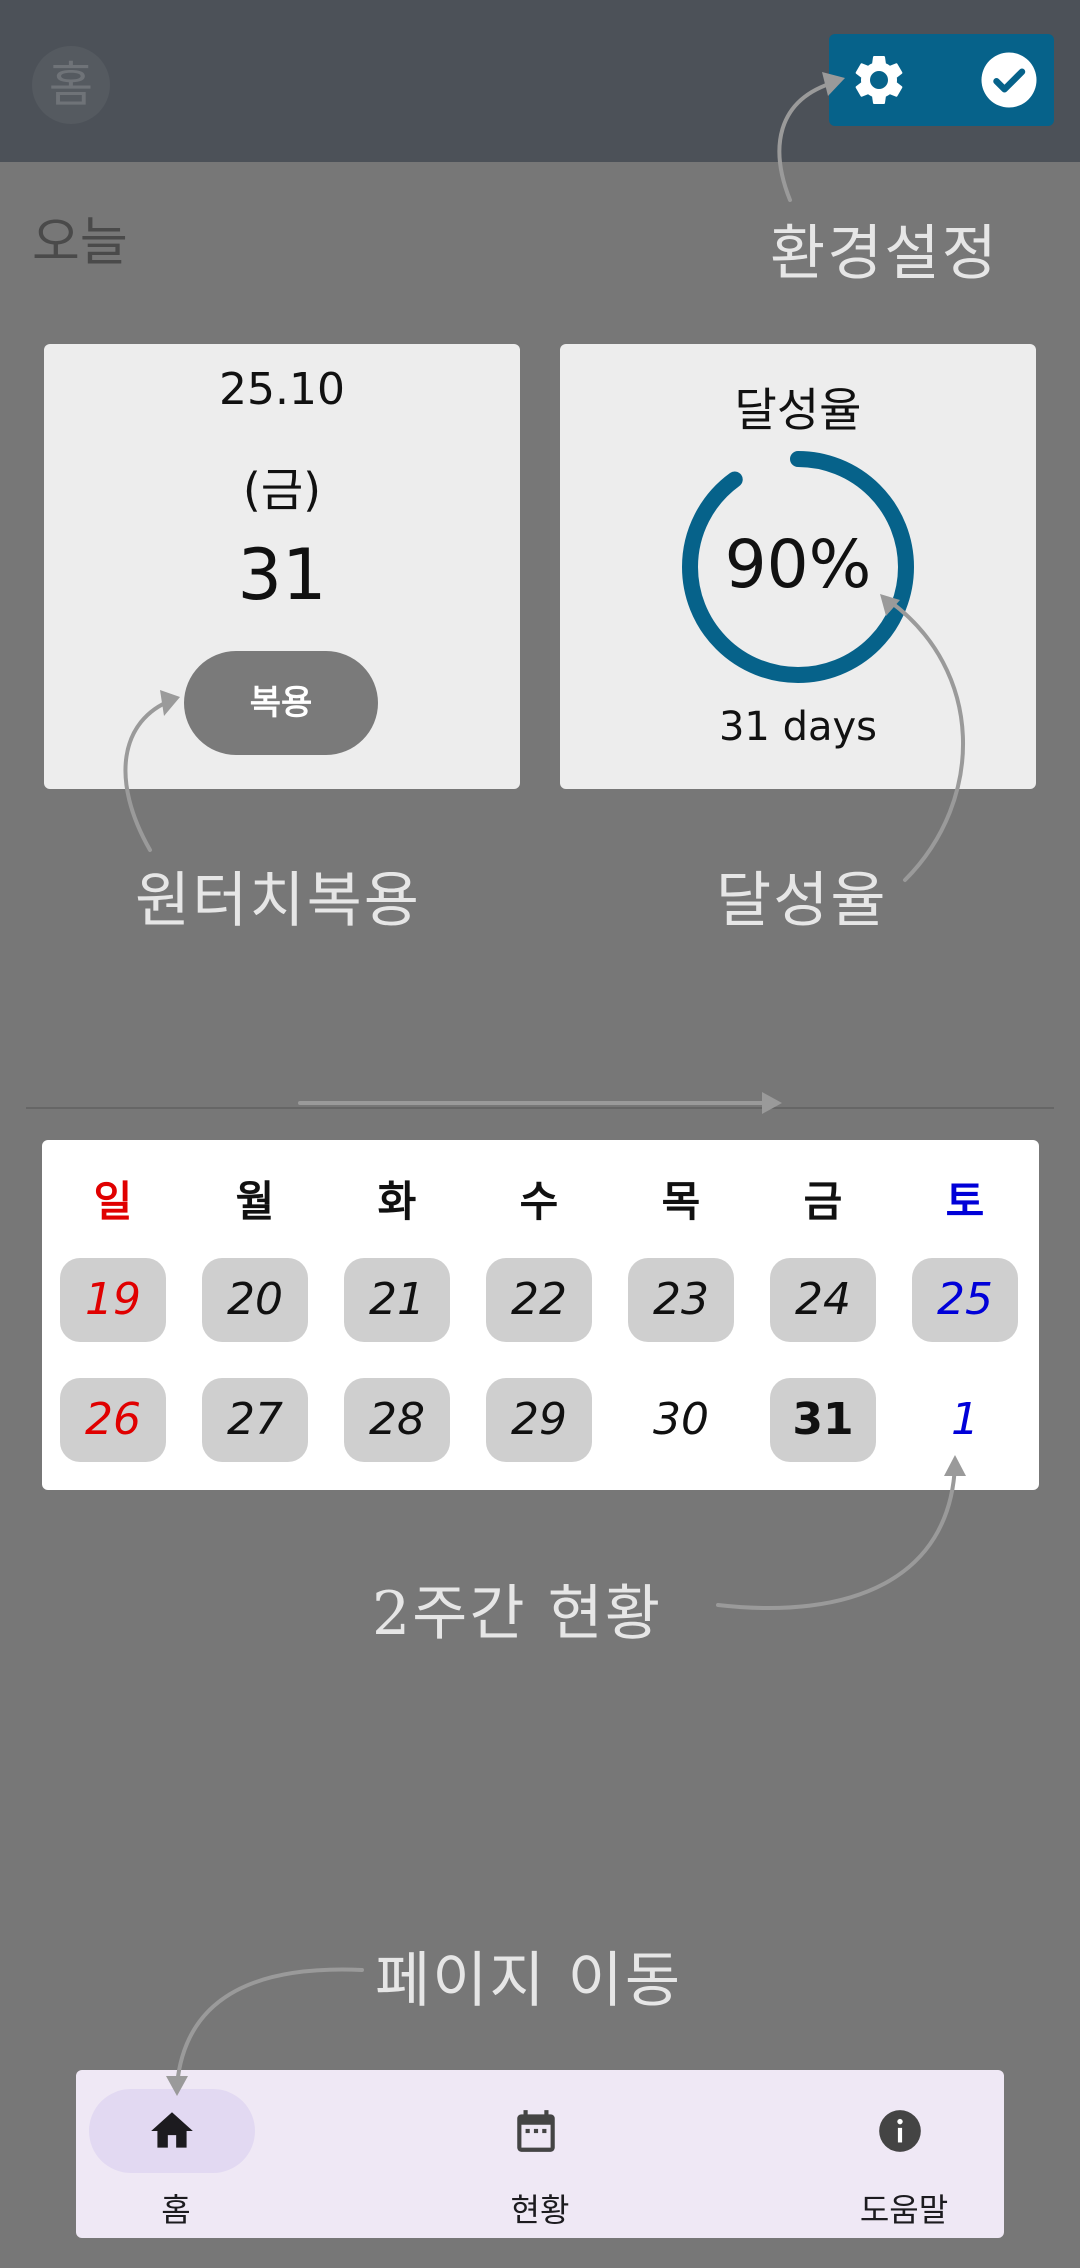 This screenshot has width=1080, height=2268. I want to click on annotation-one-touch: 원터치복용, so click(278, 901).